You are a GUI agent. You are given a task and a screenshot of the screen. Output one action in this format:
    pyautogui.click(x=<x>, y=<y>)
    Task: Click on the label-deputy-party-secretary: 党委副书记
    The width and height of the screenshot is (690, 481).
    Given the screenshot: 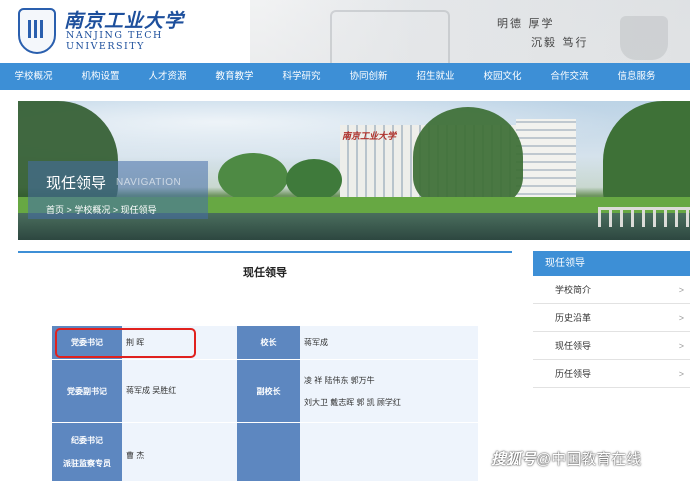 What is the action you would take?
    pyautogui.click(x=87, y=391)
    